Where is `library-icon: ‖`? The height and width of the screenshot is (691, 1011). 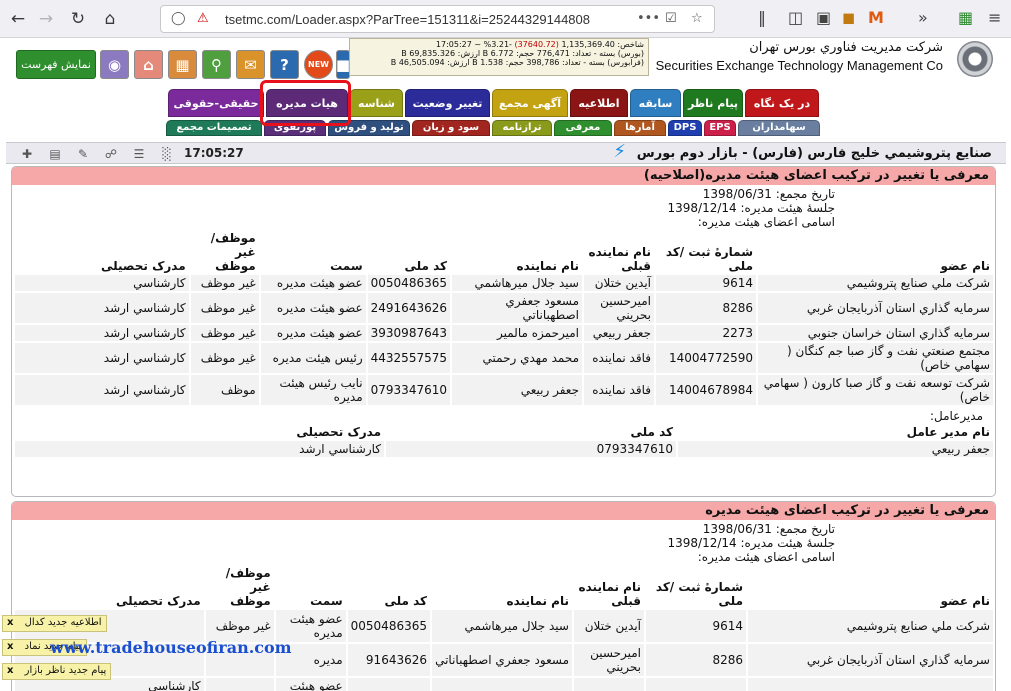 library-icon: ‖ is located at coordinates (762, 17).